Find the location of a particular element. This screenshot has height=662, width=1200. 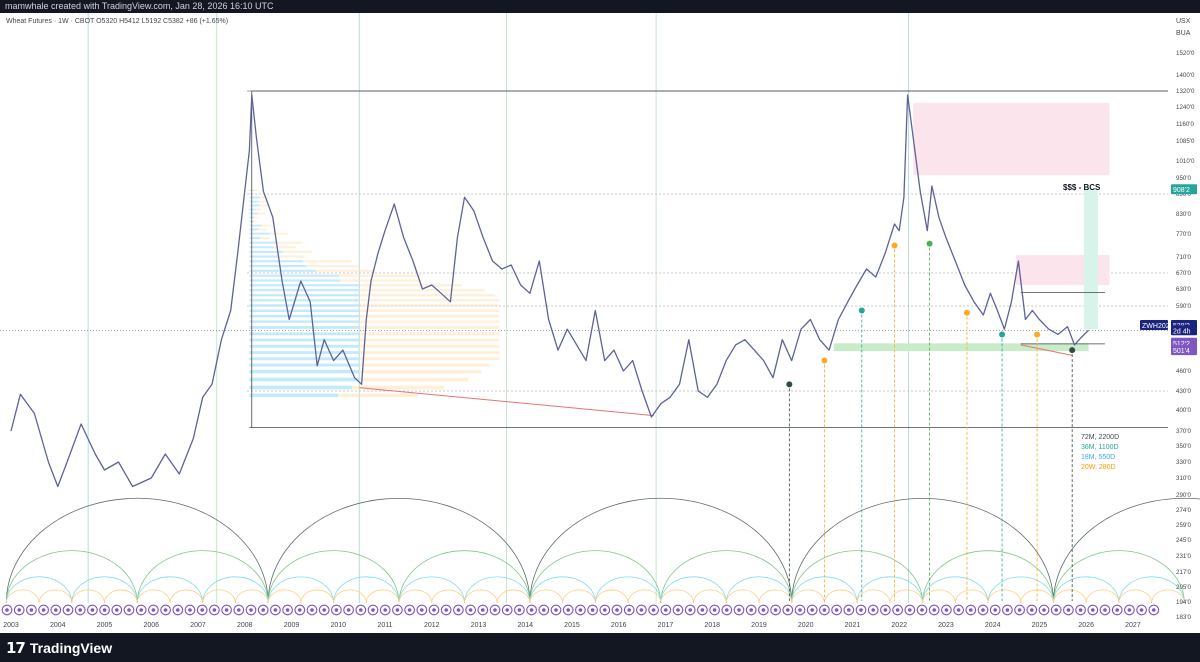

y-tick-label: 330'0 is located at coordinates (1184, 462).